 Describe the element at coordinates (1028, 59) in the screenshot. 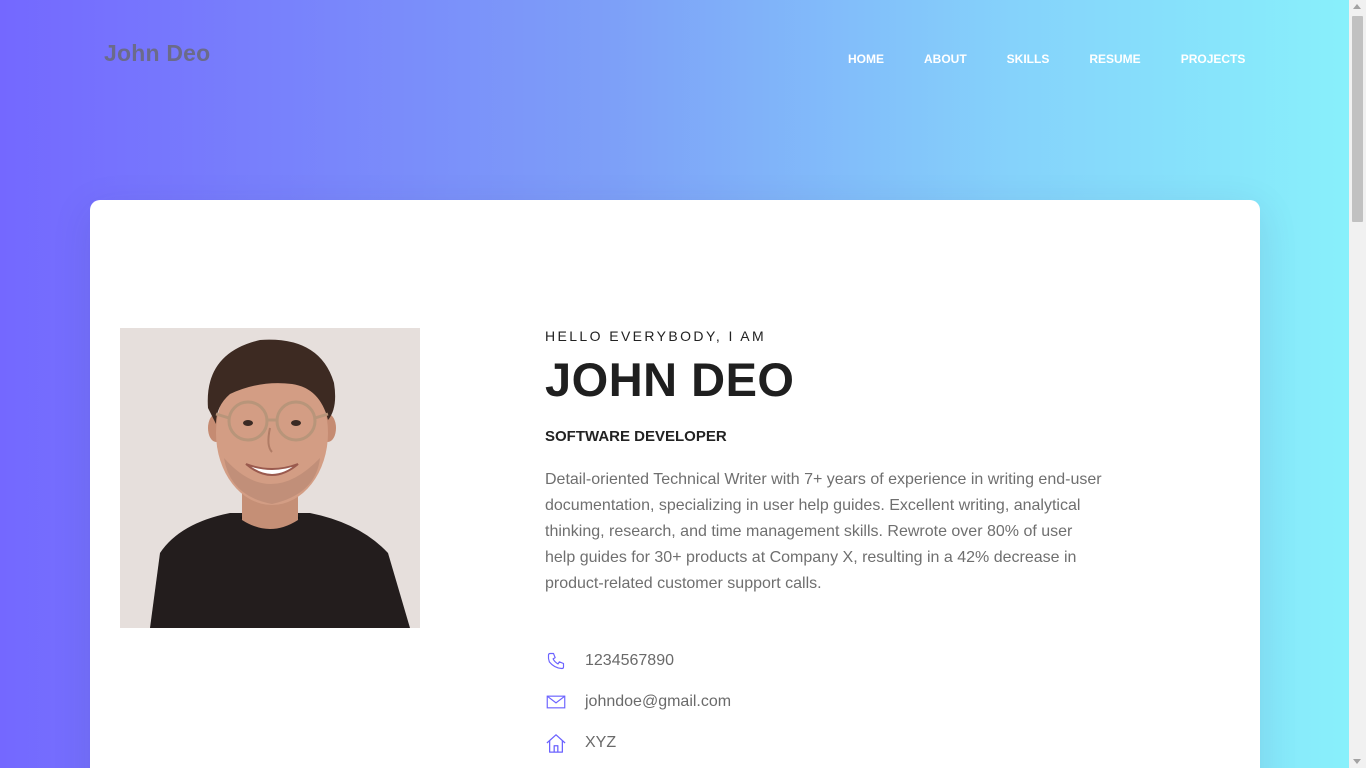

I see `nav-skills: SKILLS` at that location.